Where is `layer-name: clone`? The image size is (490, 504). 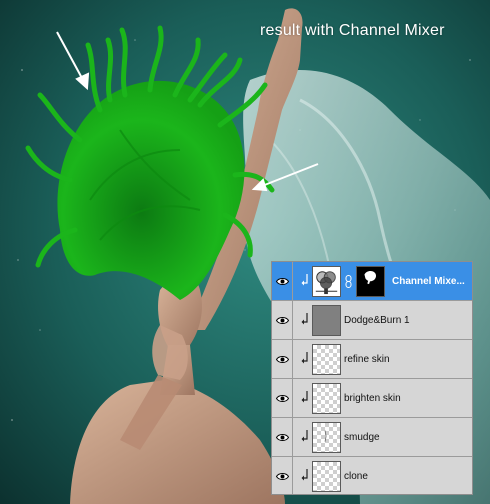
layer-name: clone is located at coordinates (356, 475).